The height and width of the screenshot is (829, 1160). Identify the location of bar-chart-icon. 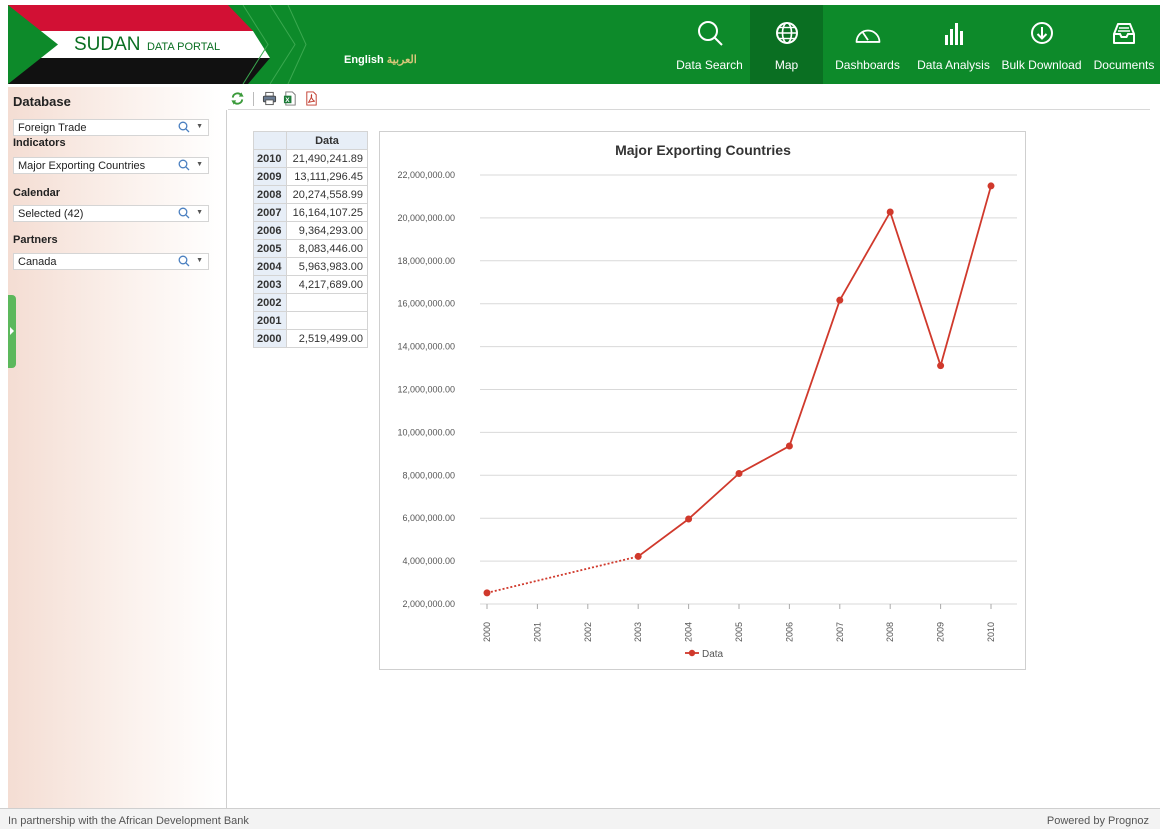
(953, 34).